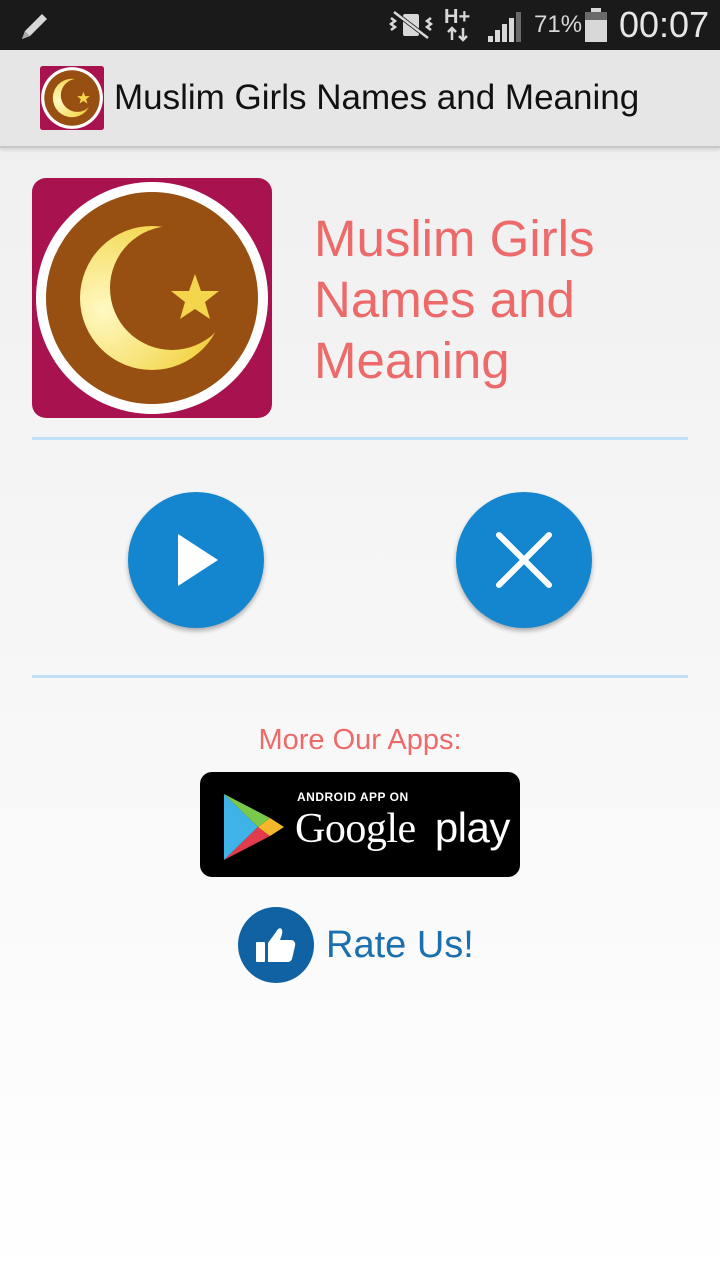 Image resolution: width=720 pixels, height=1280 pixels. I want to click on google-play-badge: ANDROID APP ON Google play, so click(360, 824).